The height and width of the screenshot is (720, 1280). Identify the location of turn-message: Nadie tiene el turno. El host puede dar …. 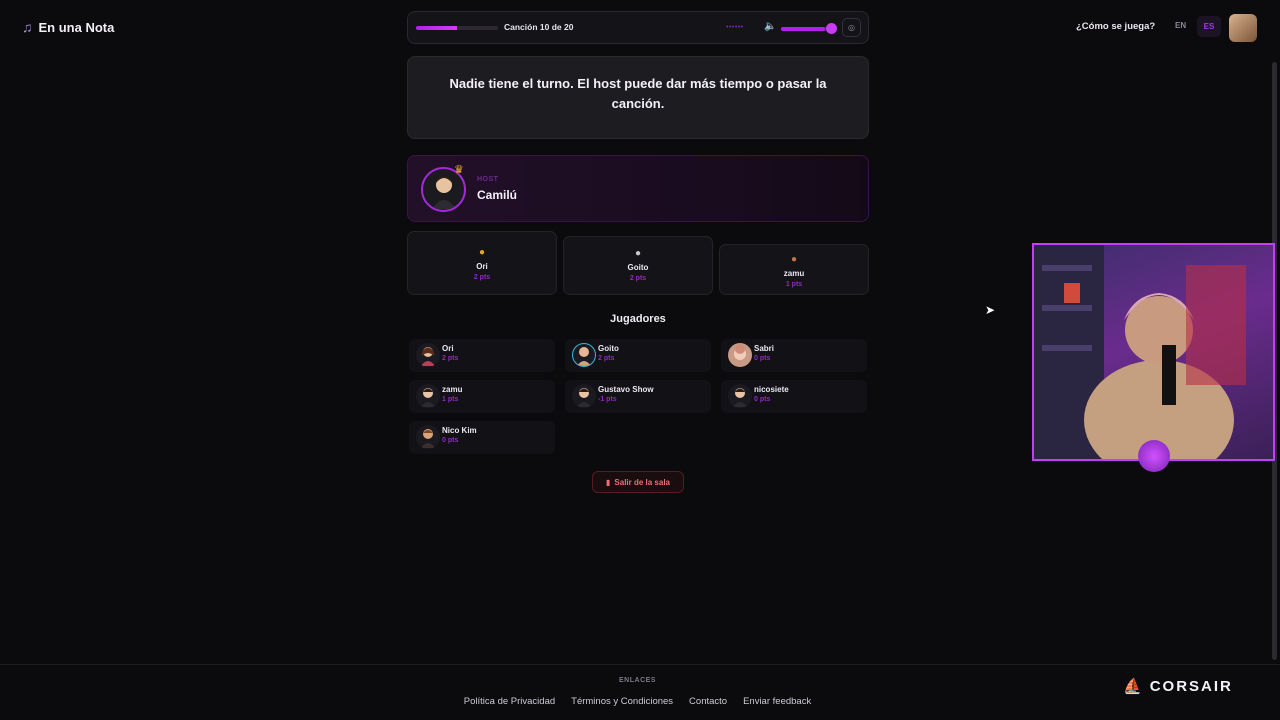
(638, 93).